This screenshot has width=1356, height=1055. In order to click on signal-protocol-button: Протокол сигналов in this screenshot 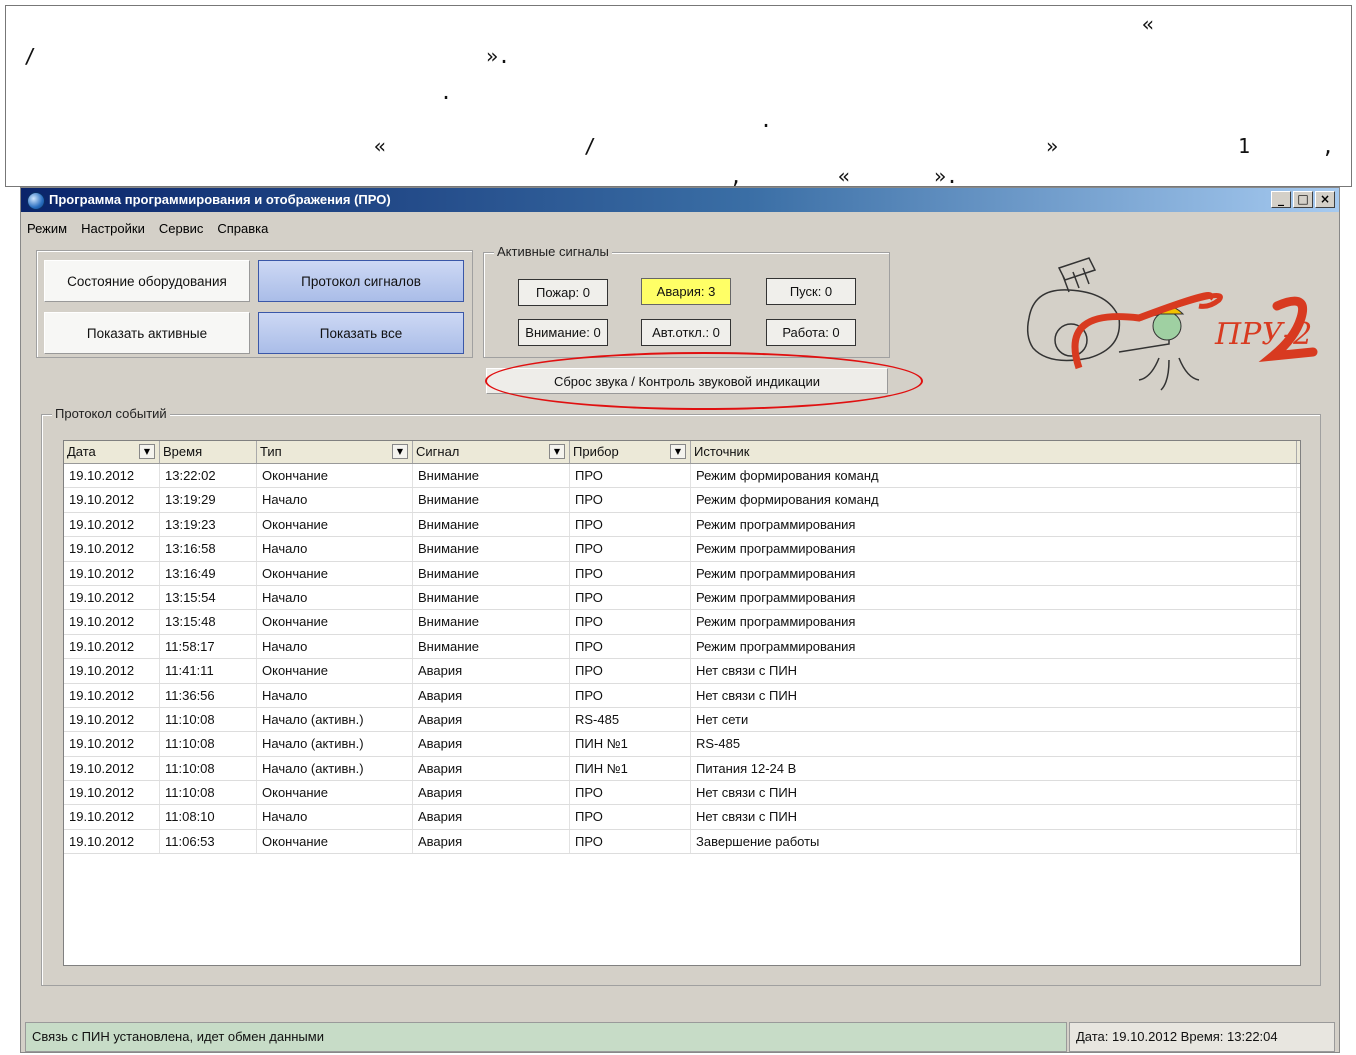, I will do `click(361, 281)`.